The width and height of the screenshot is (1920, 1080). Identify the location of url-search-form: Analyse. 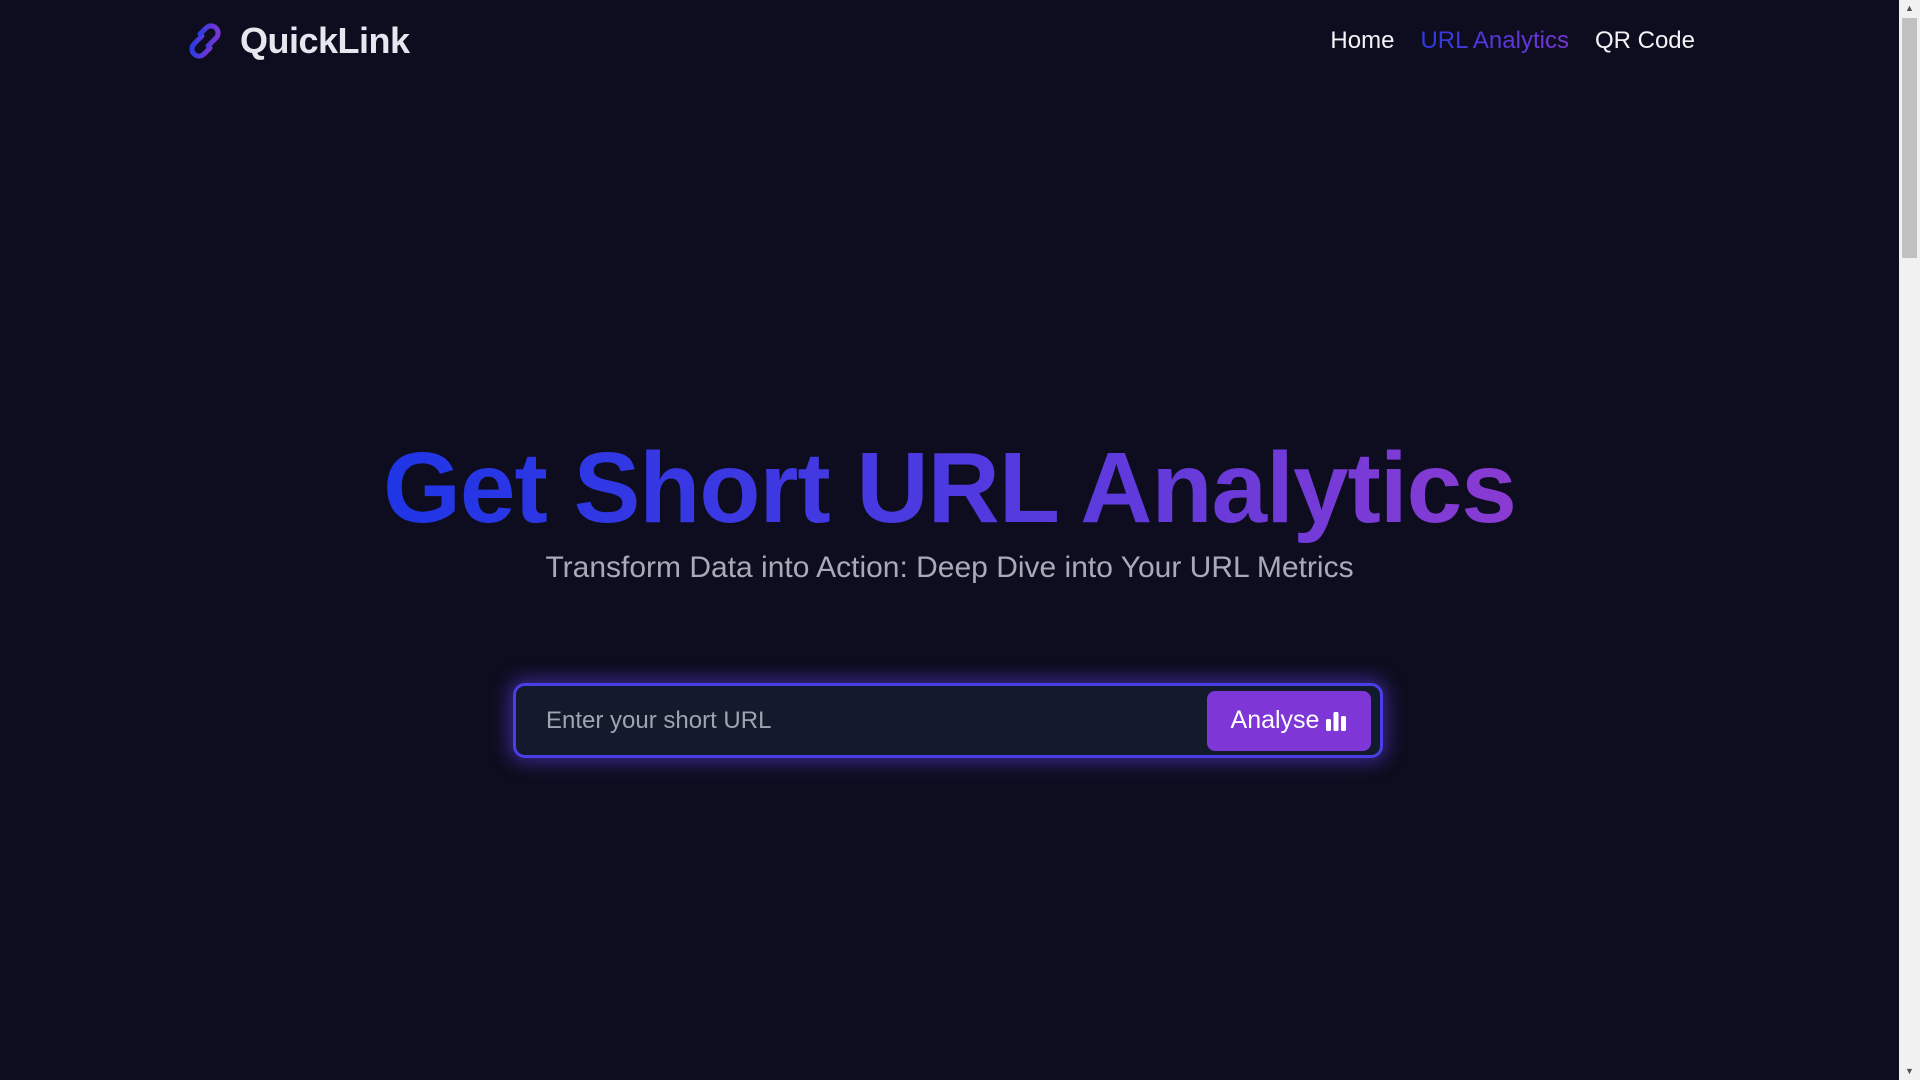
(948, 720).